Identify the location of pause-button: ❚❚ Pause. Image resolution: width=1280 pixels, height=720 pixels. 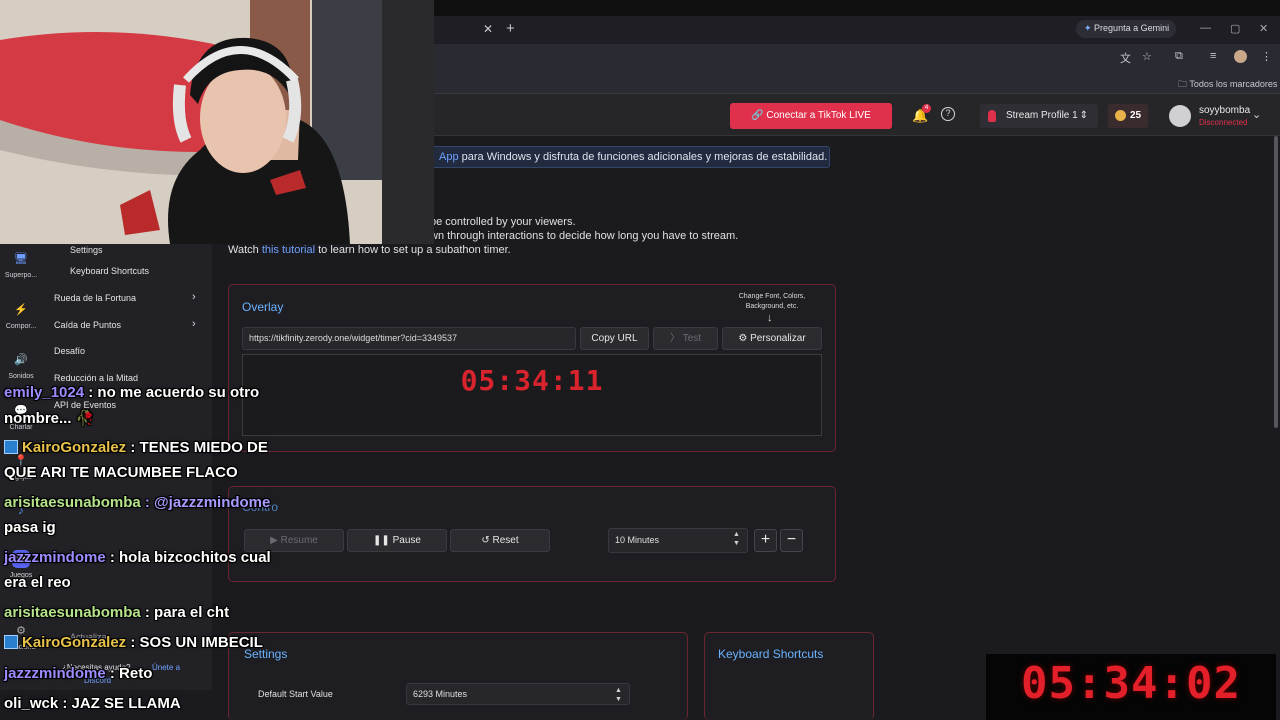
(397, 540).